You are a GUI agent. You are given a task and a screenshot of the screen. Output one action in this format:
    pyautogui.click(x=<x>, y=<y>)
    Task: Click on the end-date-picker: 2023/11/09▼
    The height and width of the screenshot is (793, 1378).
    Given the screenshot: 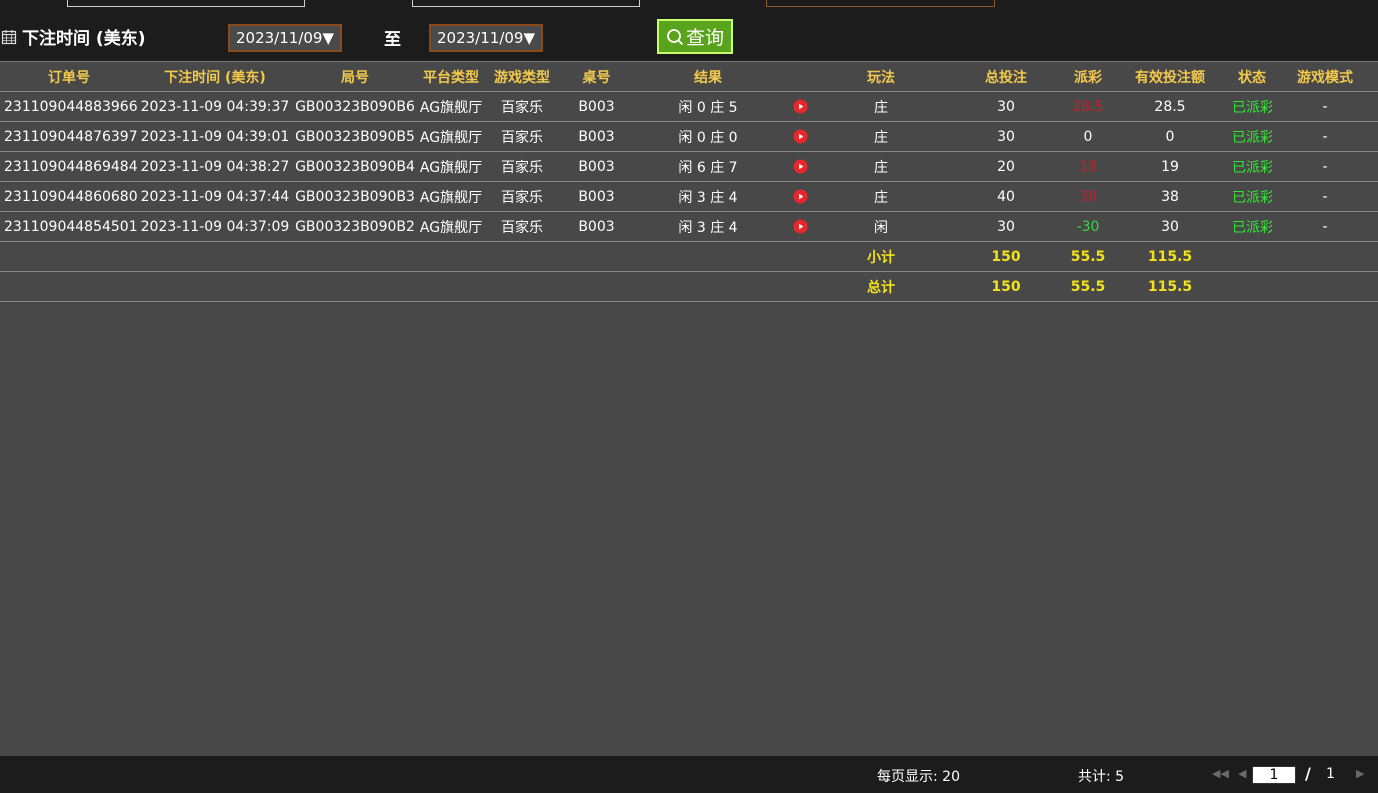 What is the action you would take?
    pyautogui.click(x=486, y=38)
    